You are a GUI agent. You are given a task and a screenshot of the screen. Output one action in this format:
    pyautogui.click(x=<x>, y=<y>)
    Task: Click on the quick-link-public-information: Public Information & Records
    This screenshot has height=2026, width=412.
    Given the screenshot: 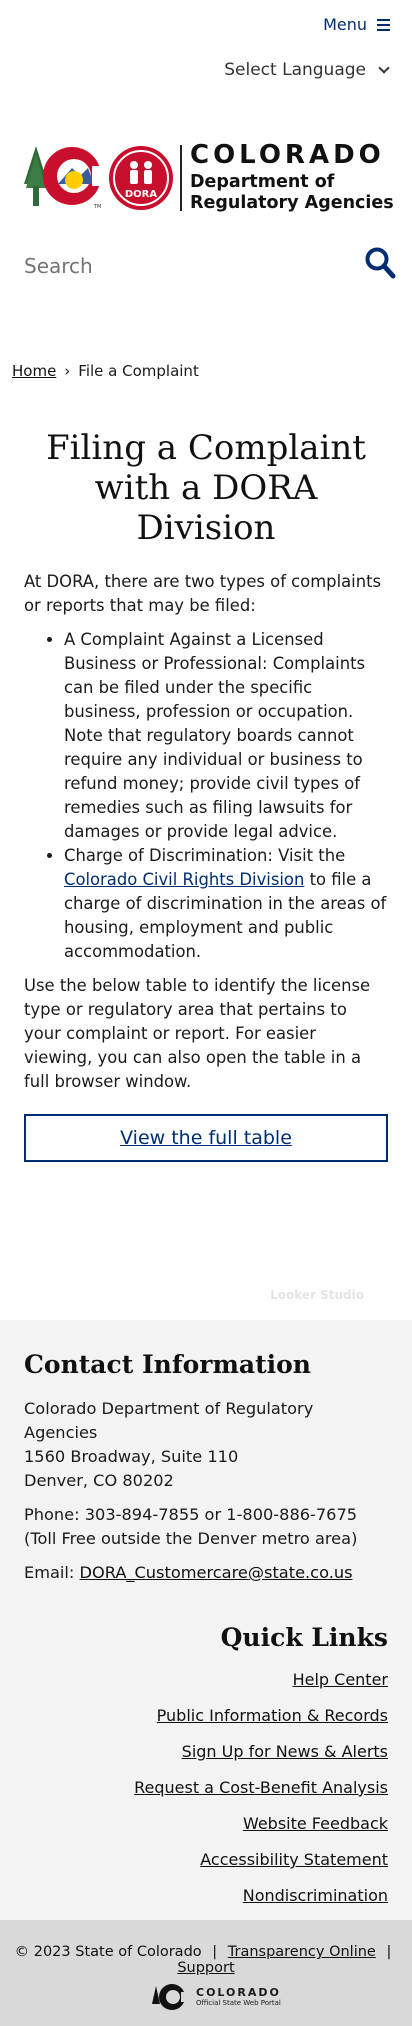 What is the action you would take?
    pyautogui.click(x=206, y=1716)
    